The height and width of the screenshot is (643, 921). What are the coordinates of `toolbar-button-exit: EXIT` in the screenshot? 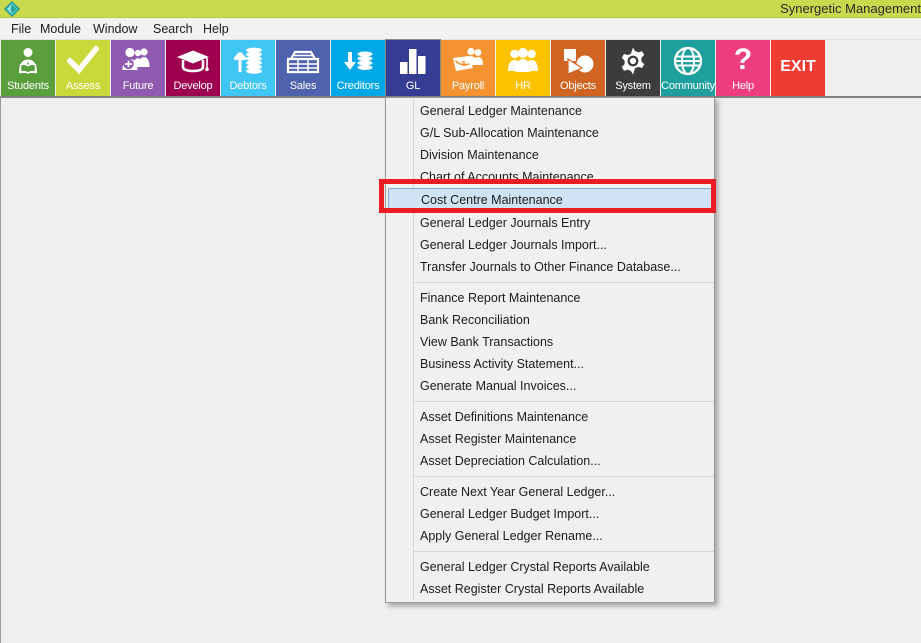 It's located at (798, 68).